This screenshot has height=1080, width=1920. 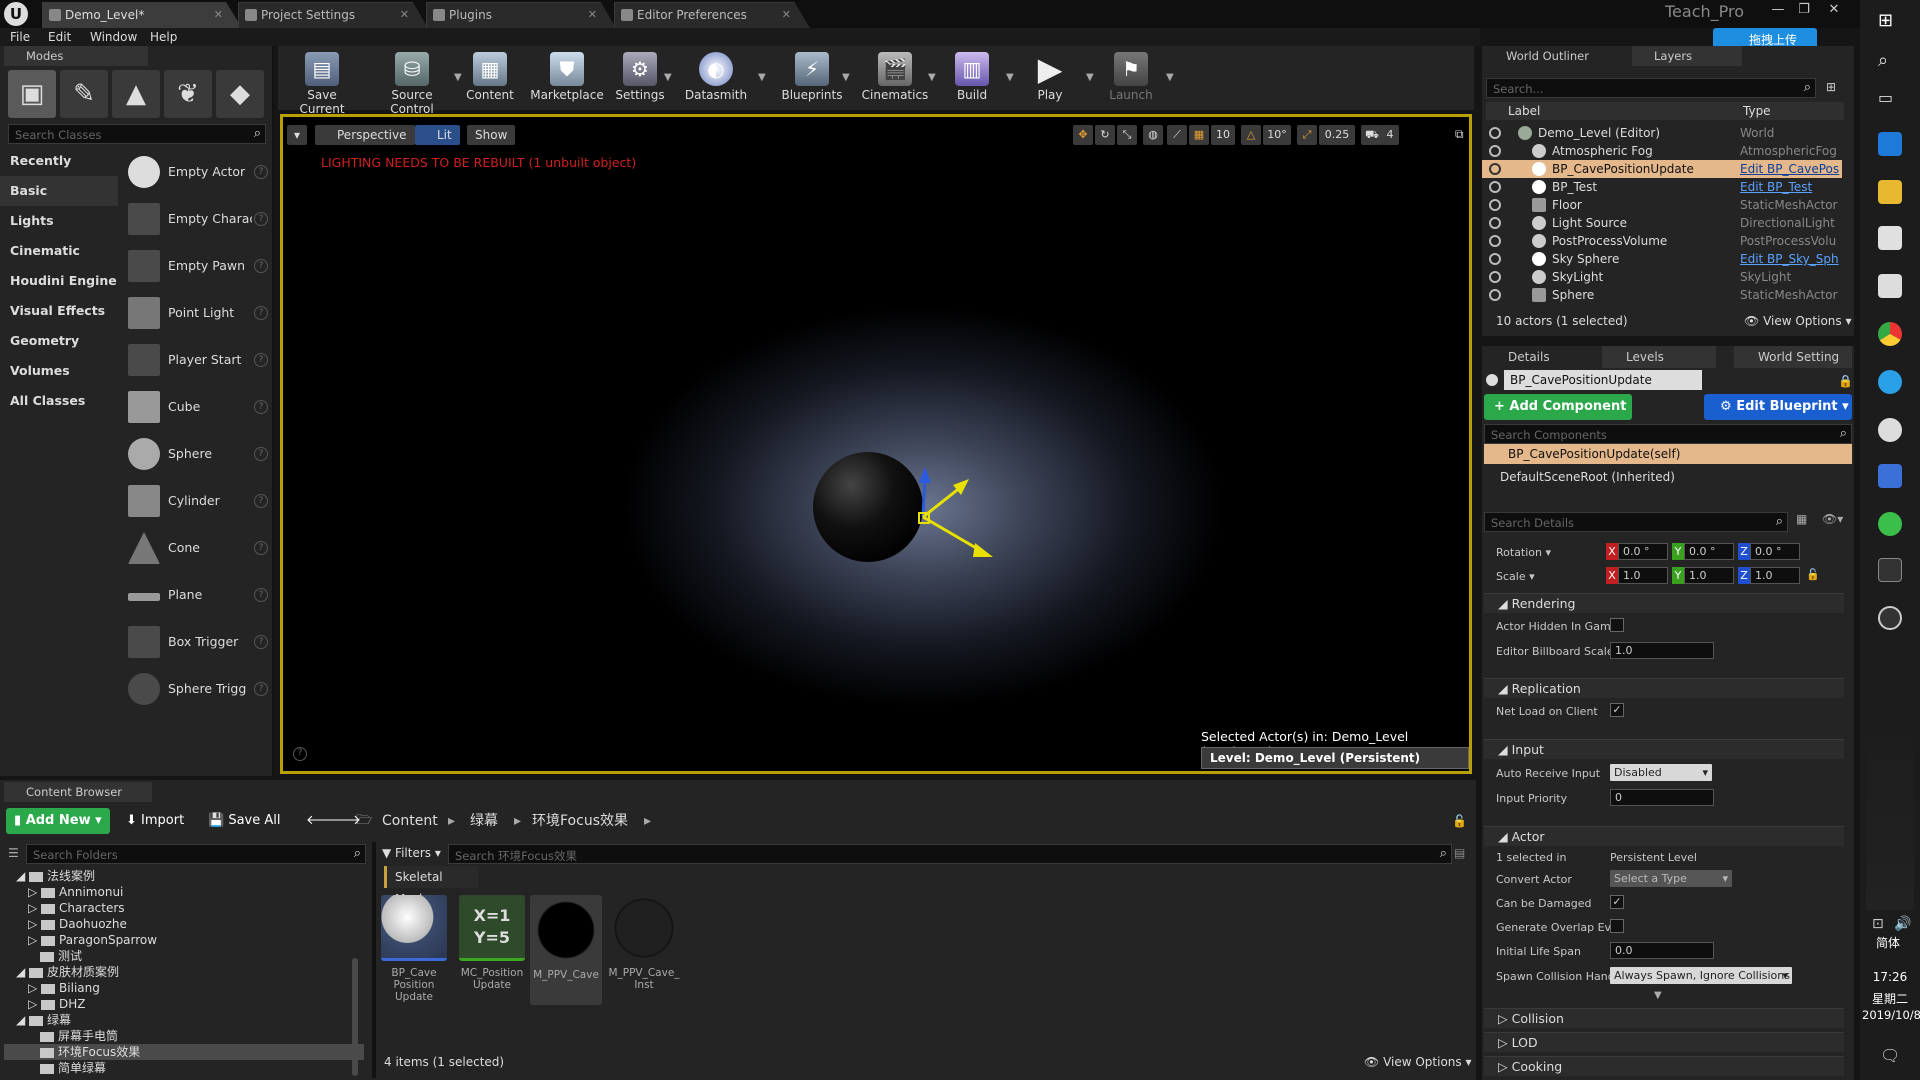 What do you see at coordinates (1671, 878) in the screenshot?
I see `convert-actor-select: Select a Type` at bounding box center [1671, 878].